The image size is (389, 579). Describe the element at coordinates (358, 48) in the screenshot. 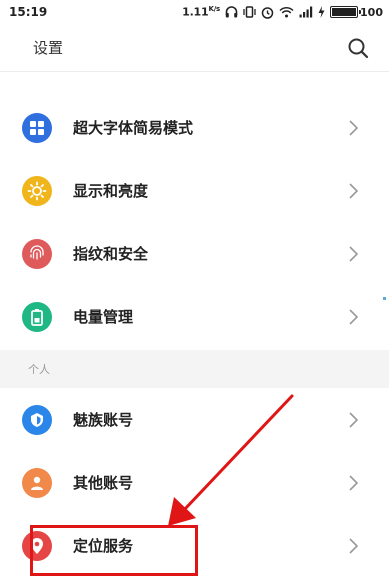

I see `search-icon` at that location.